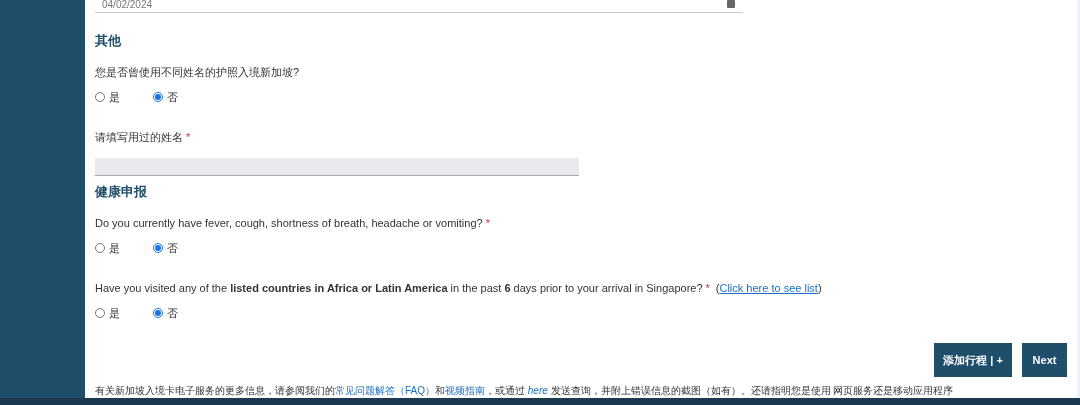  I want to click on question-text: 请填写用过的姓名 *, so click(143, 138).